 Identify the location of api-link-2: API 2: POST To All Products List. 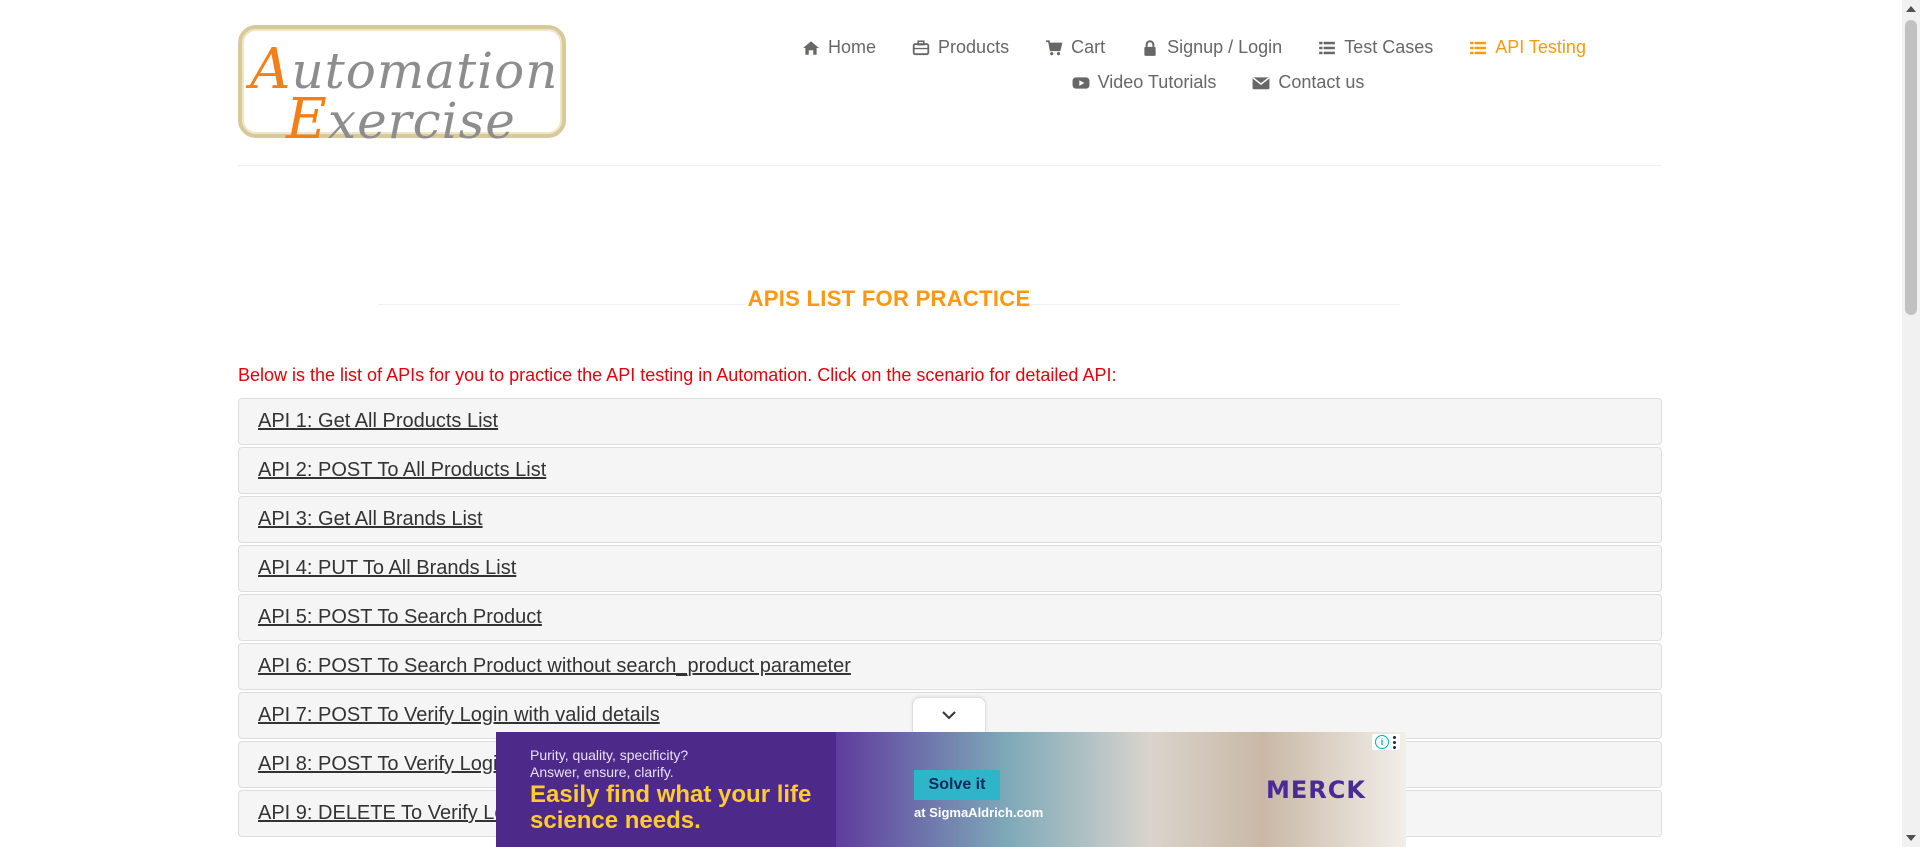
(402, 470).